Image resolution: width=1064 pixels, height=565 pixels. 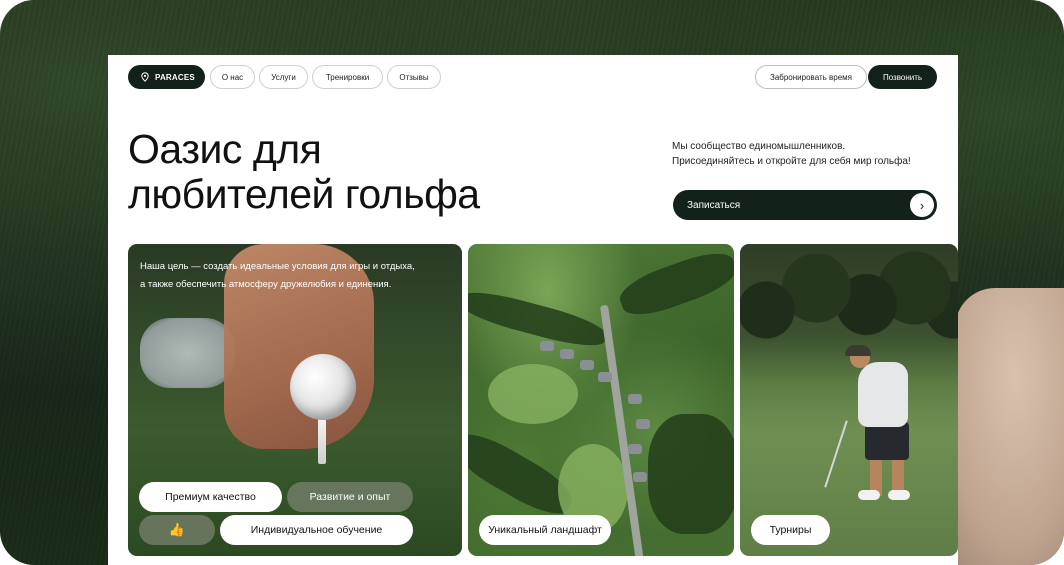 I want to click on nav-item-reviews: Отзывы, so click(x=414, y=77).